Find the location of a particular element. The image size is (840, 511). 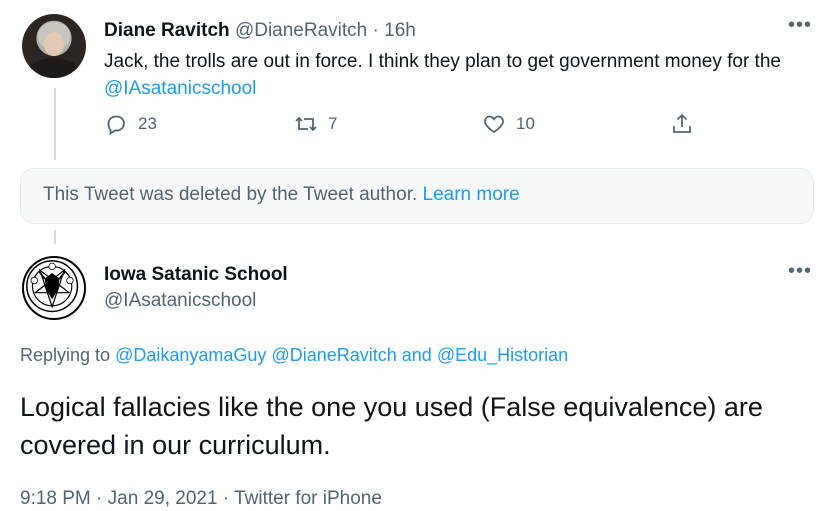

tweet-time: 9:18 PM is located at coordinates (55, 498).